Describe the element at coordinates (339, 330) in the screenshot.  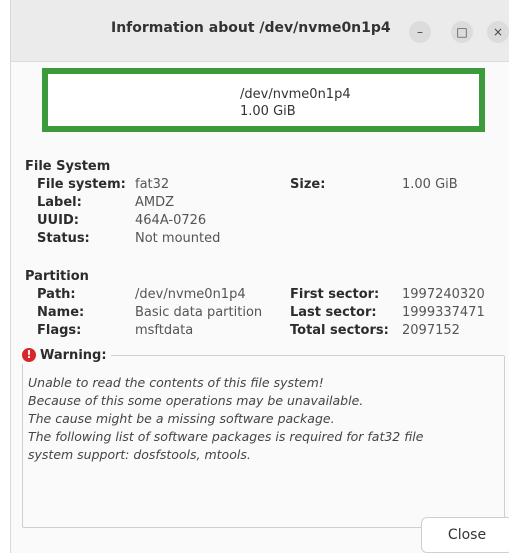
I see `total-sectors-label: Total sectors:` at that location.